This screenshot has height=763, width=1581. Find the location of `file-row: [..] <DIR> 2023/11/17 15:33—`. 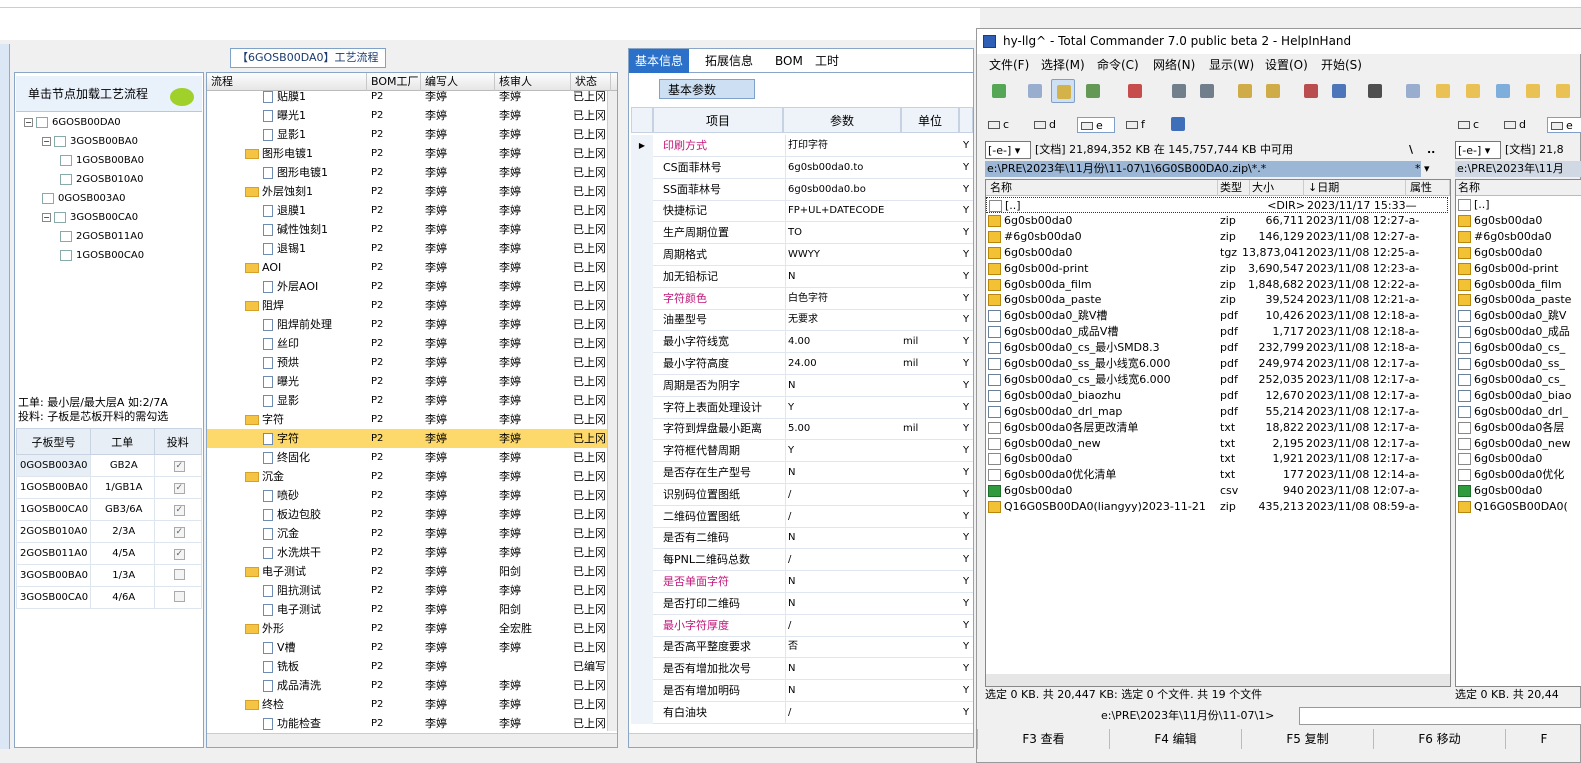

file-row: [..] <DIR> 2023/11/17 15:33— is located at coordinates (1217, 205).